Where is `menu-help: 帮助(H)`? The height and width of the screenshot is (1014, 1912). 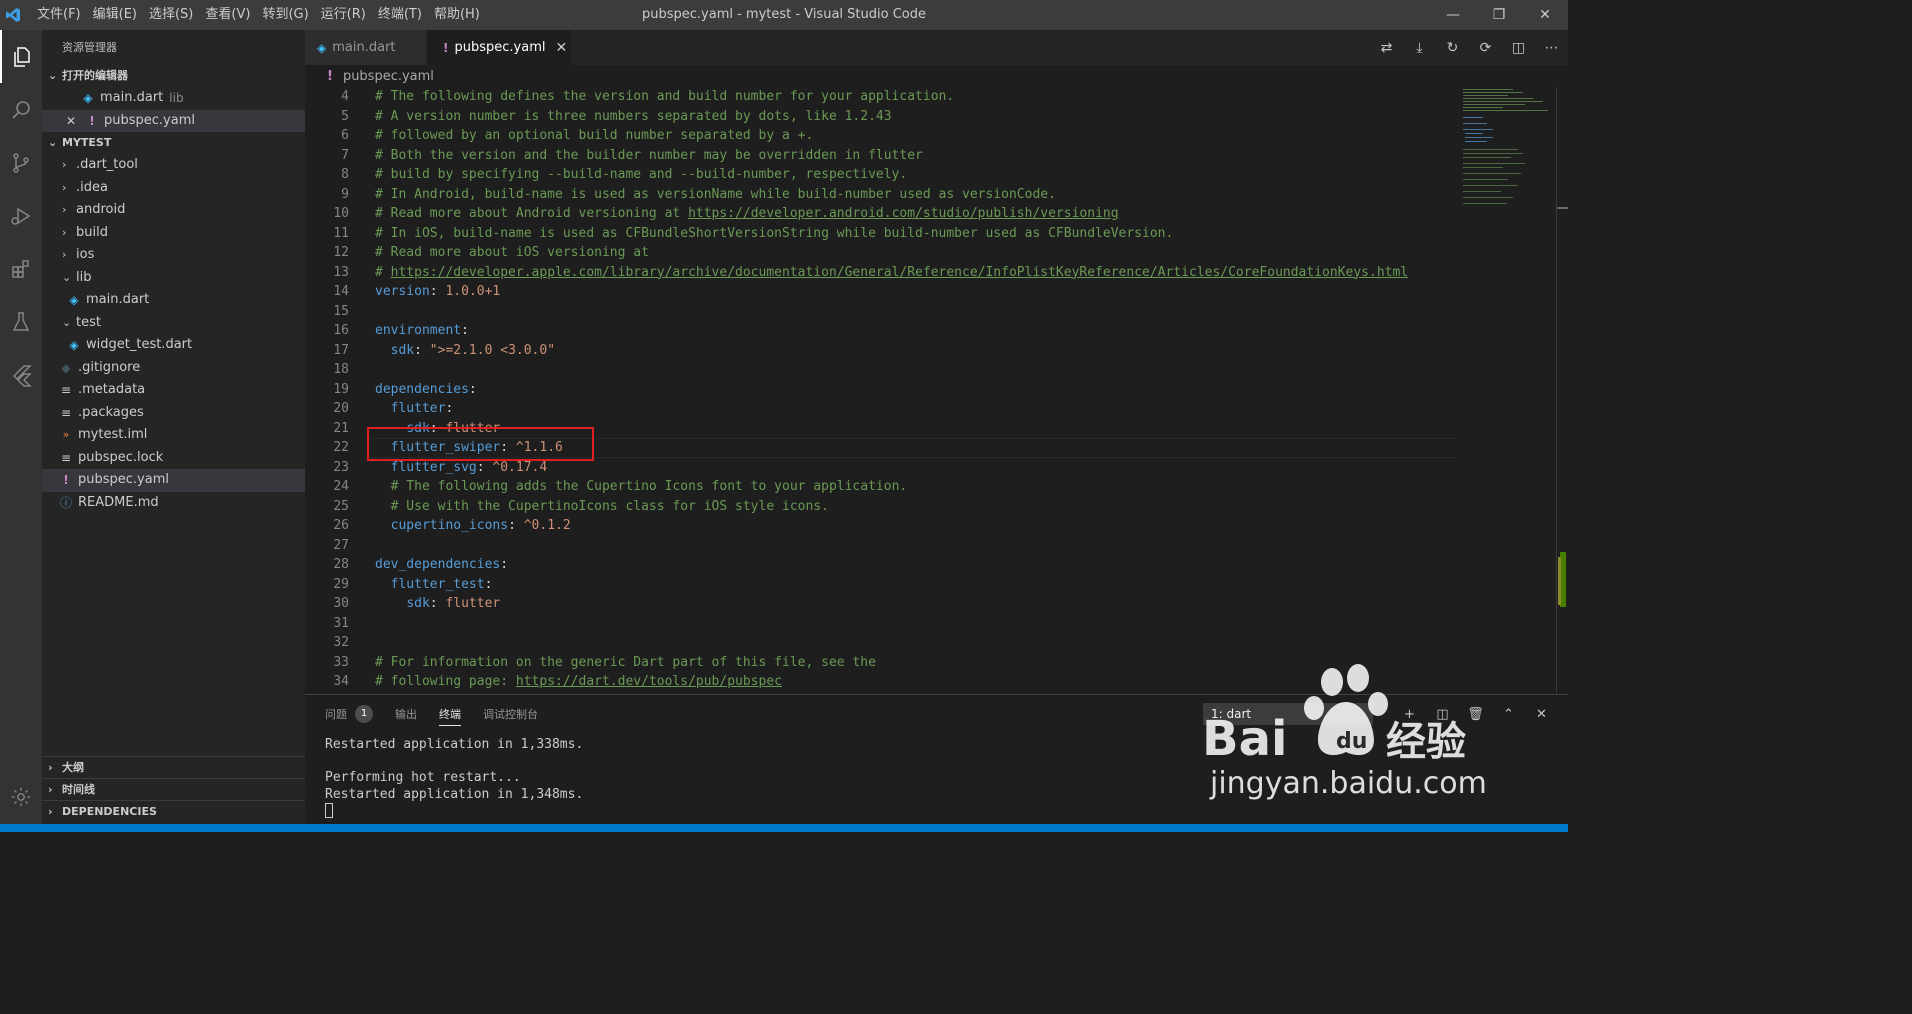 menu-help: 帮助(H) is located at coordinates (457, 15).